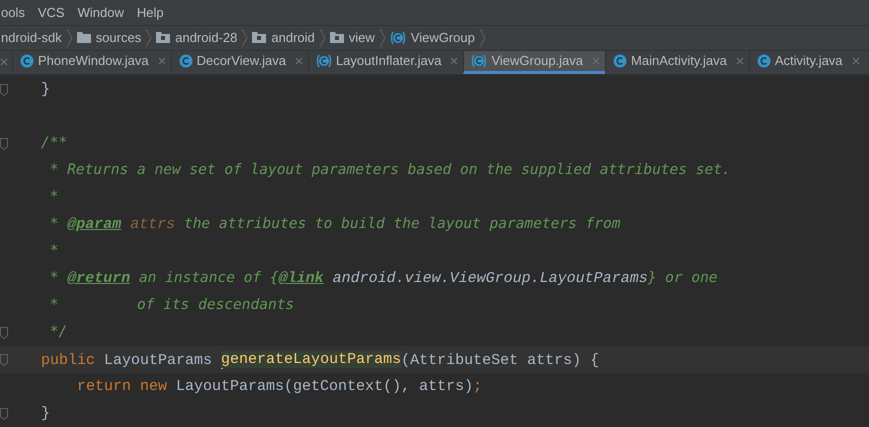 The width and height of the screenshot is (869, 427). What do you see at coordinates (389, 170) in the screenshot?
I see `code-line: * Returns a new set of layout parameters based on the supplied attributes set.` at bounding box center [389, 170].